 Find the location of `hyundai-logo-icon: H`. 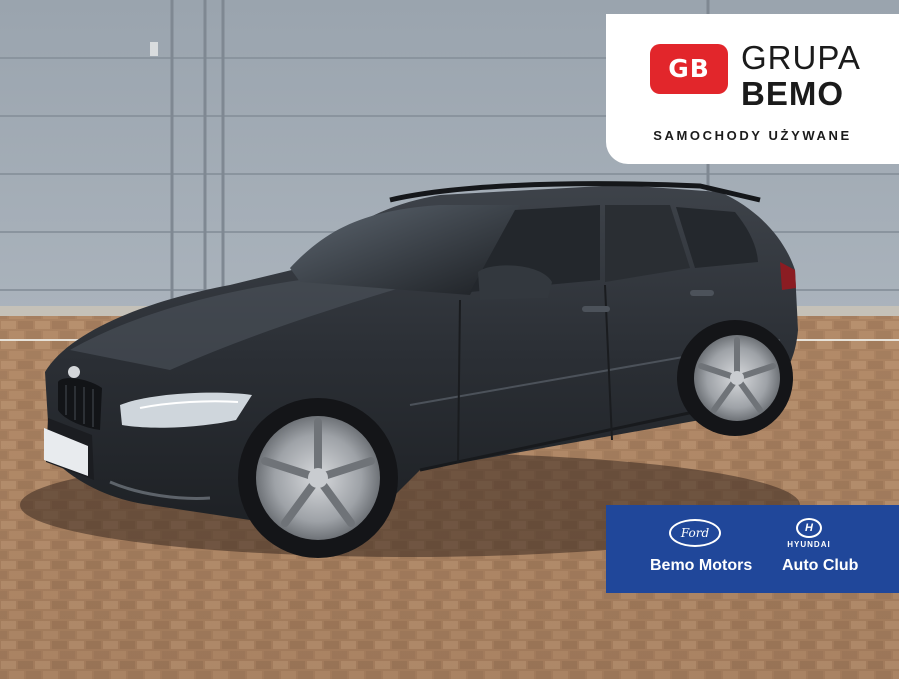

hyundai-logo-icon: H is located at coordinates (809, 528).